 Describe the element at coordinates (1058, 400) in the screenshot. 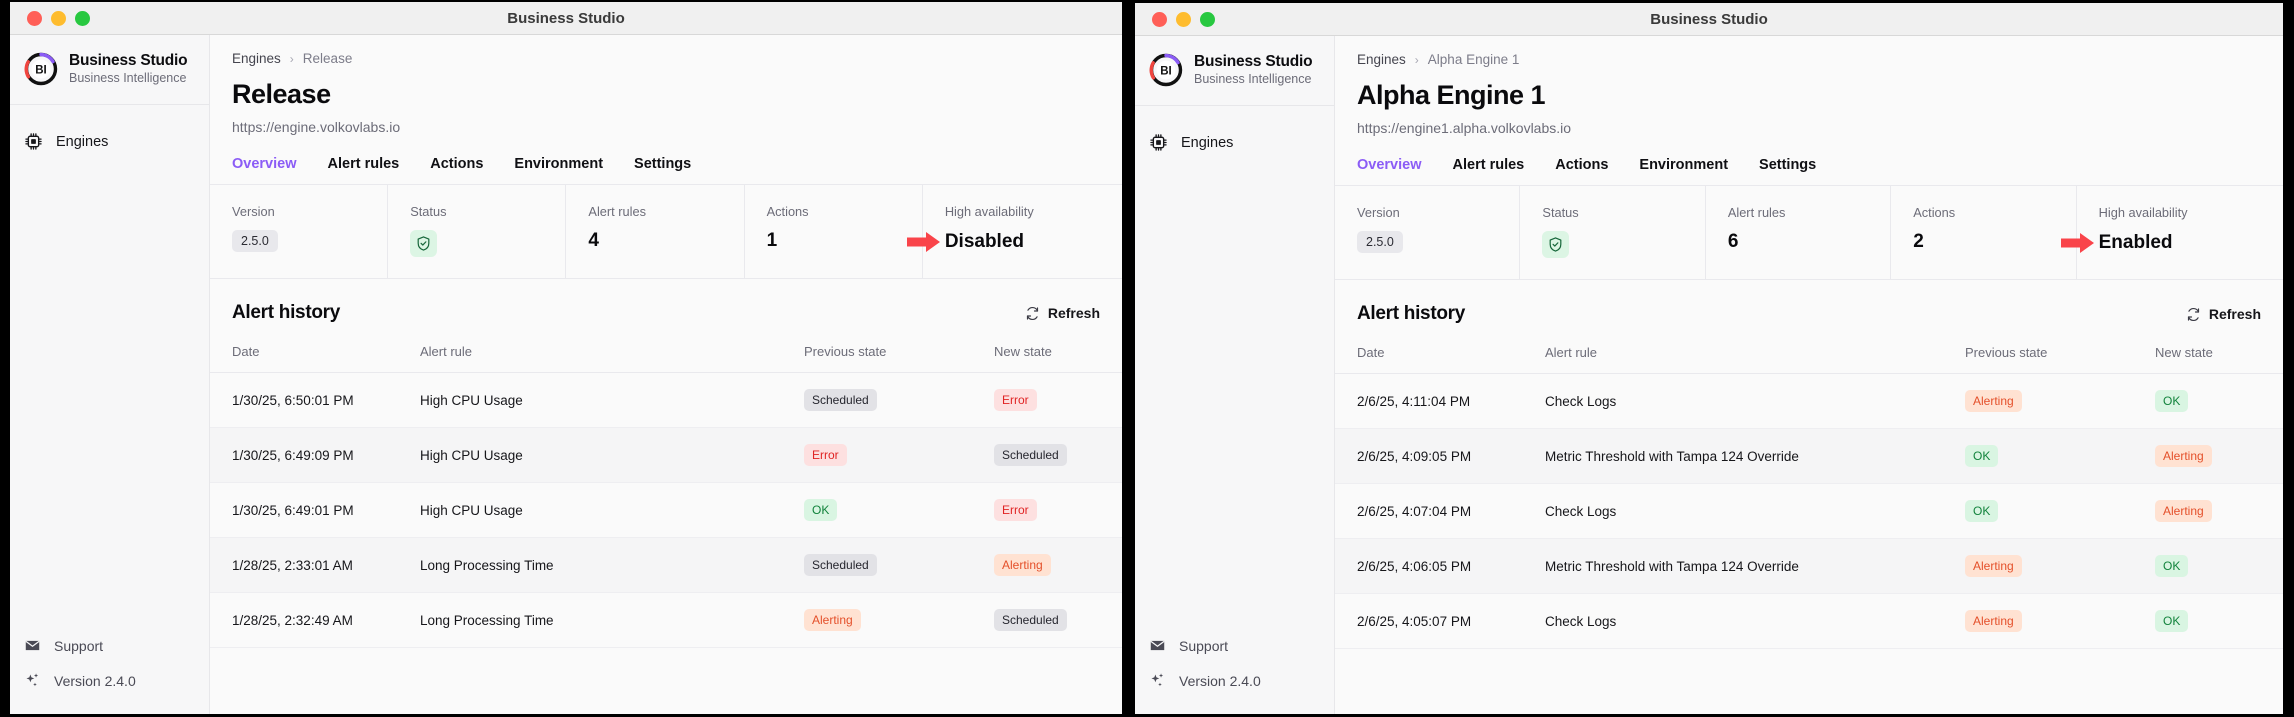

I see `cell-new-state: Error` at that location.